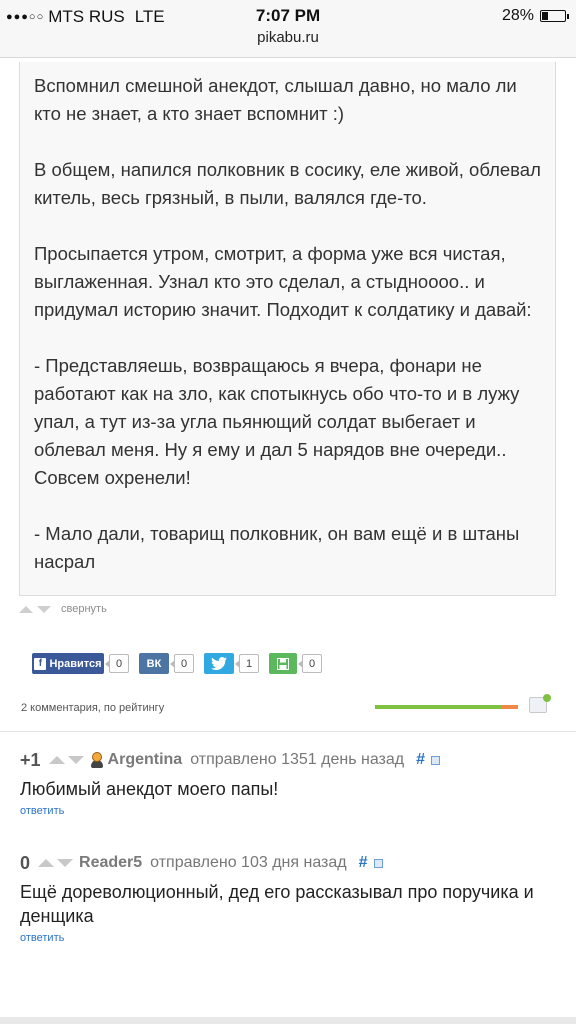 The image size is (576, 1024). I want to click on comment-timestamp: отправлено 1351 день назад, so click(297, 759).